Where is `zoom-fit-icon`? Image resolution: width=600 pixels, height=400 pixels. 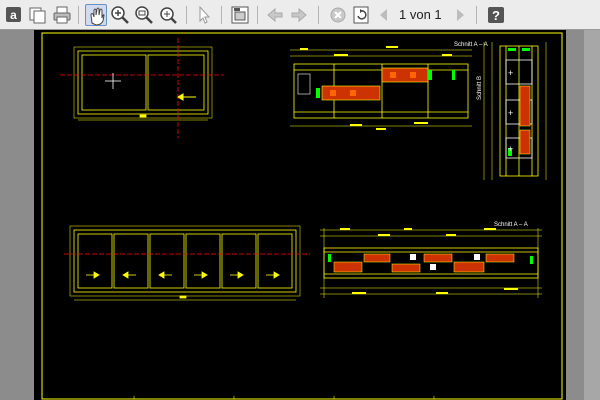
zoom-fit-icon is located at coordinates (168, 15).